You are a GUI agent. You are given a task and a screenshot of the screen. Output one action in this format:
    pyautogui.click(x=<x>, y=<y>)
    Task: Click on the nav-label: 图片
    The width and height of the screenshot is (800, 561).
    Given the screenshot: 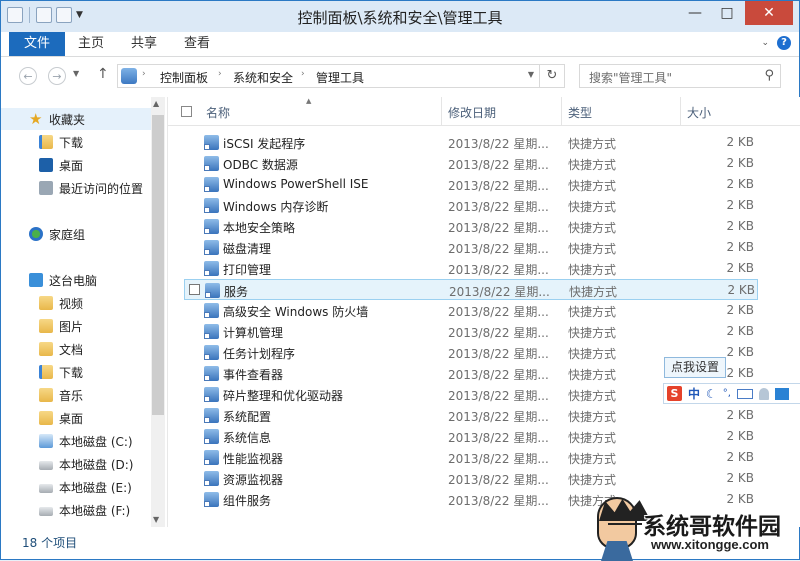 What is the action you would take?
    pyautogui.click(x=71, y=326)
    